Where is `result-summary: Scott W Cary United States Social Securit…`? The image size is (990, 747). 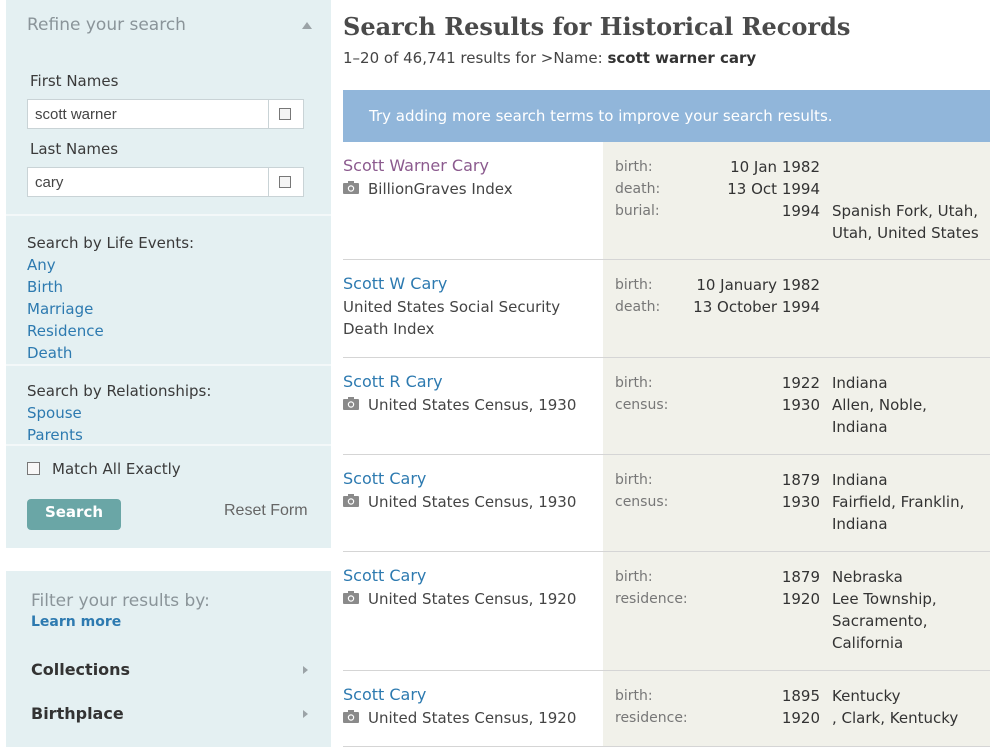 result-summary: Scott W Cary United States Social Securit… is located at coordinates (473, 308).